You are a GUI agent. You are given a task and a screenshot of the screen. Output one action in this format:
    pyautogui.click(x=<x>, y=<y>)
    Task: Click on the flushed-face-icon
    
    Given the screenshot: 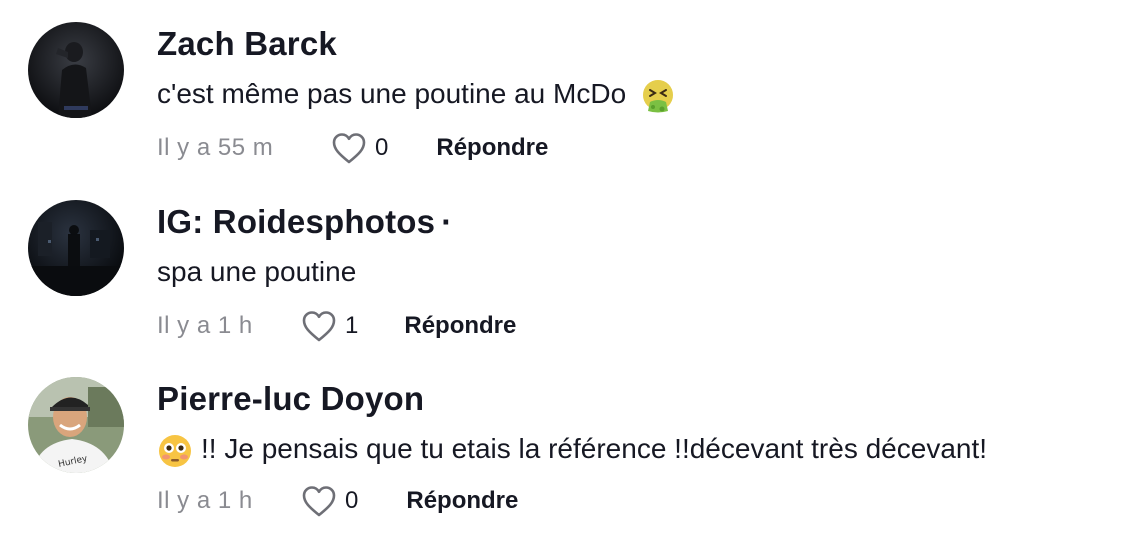 What is the action you would take?
    pyautogui.click(x=175, y=451)
    